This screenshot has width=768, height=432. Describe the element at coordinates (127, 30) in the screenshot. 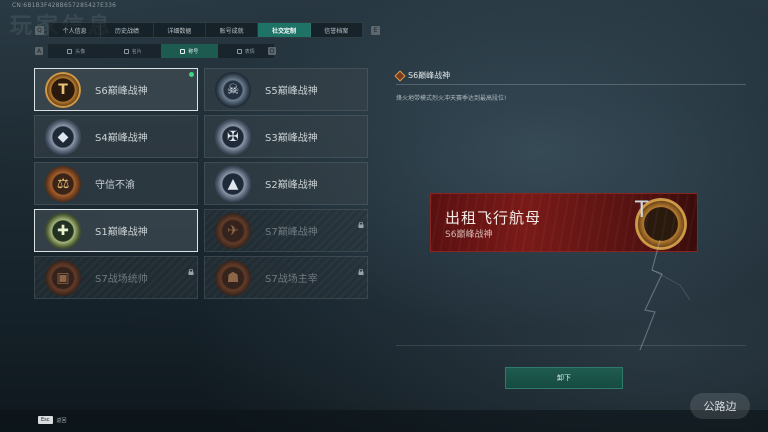

I see `tab-1: 历史战绩` at that location.